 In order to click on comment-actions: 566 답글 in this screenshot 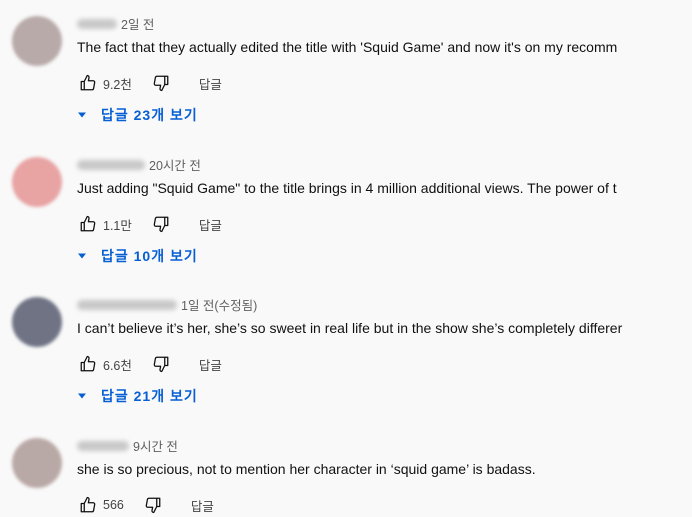, I will do `click(145, 505)`.